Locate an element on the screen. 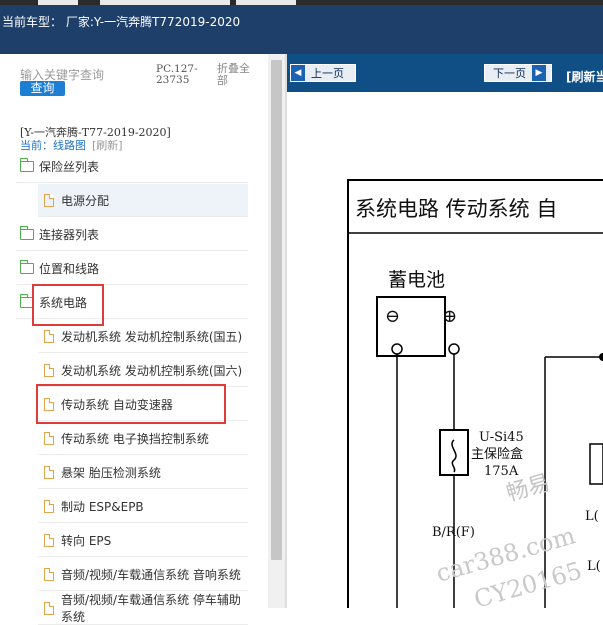  diagram-title: 系统电路 传动系统 自 is located at coordinates (456, 209).